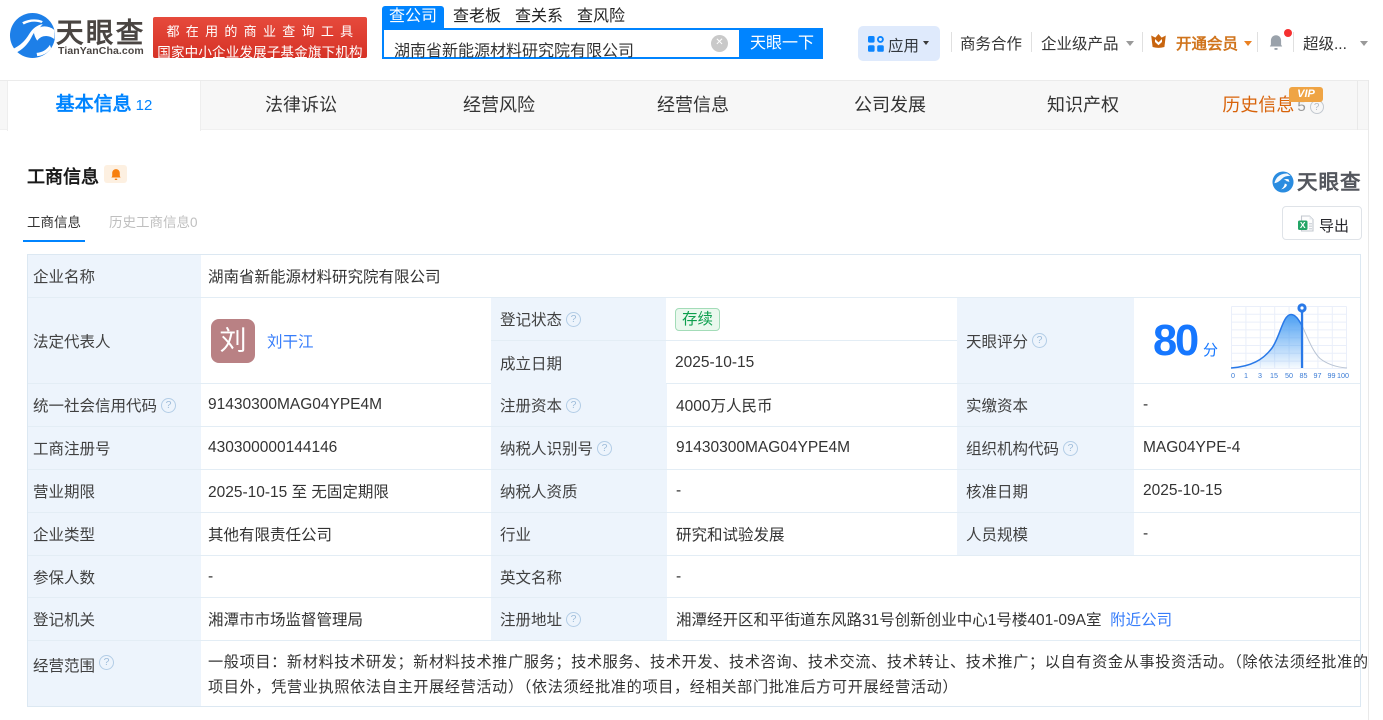 Image resolution: width=1383 pixels, height=720 pixels. What do you see at coordinates (1343, 375) in the screenshot?
I see `svg-text: 100` at bounding box center [1343, 375].